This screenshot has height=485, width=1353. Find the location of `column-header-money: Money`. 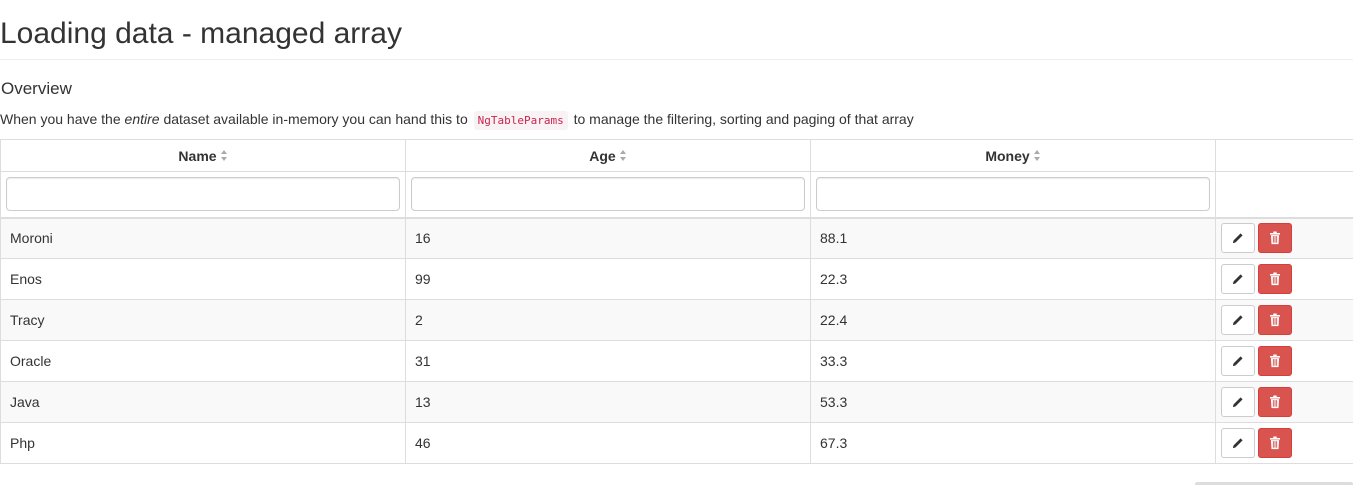

column-header-money: Money is located at coordinates (1013, 155).